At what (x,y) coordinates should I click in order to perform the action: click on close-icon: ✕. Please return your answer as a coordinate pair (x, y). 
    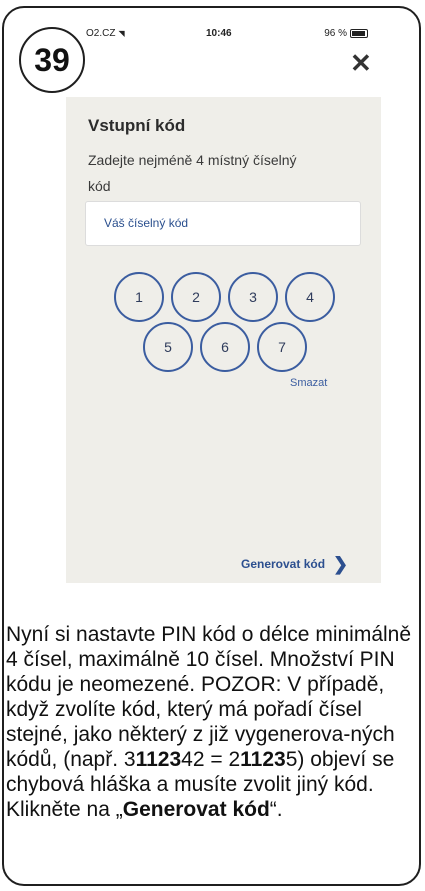
    Looking at the image, I should click on (361, 63).